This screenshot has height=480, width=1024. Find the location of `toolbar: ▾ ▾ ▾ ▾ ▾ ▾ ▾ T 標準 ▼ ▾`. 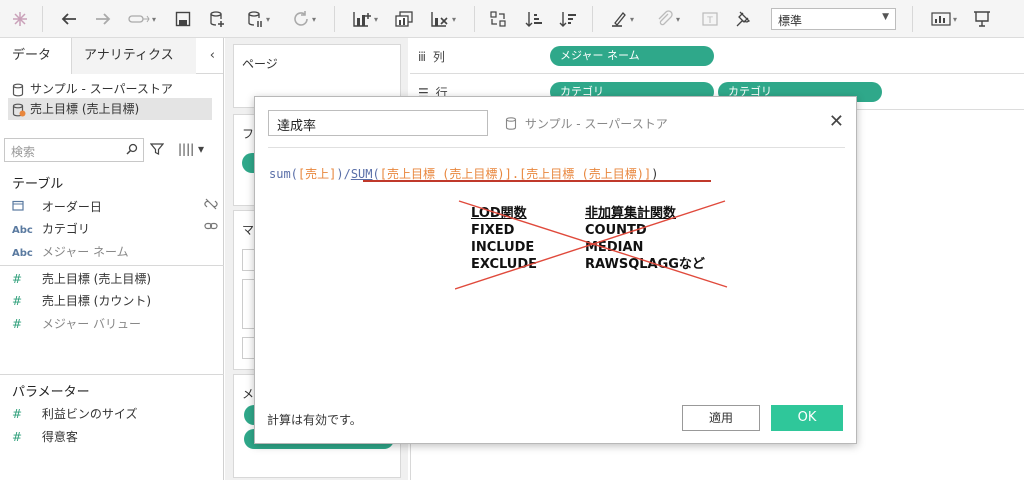

toolbar: ▾ ▾ ▾ ▾ ▾ ▾ ▾ T 標準 ▼ ▾ is located at coordinates (512, 19).